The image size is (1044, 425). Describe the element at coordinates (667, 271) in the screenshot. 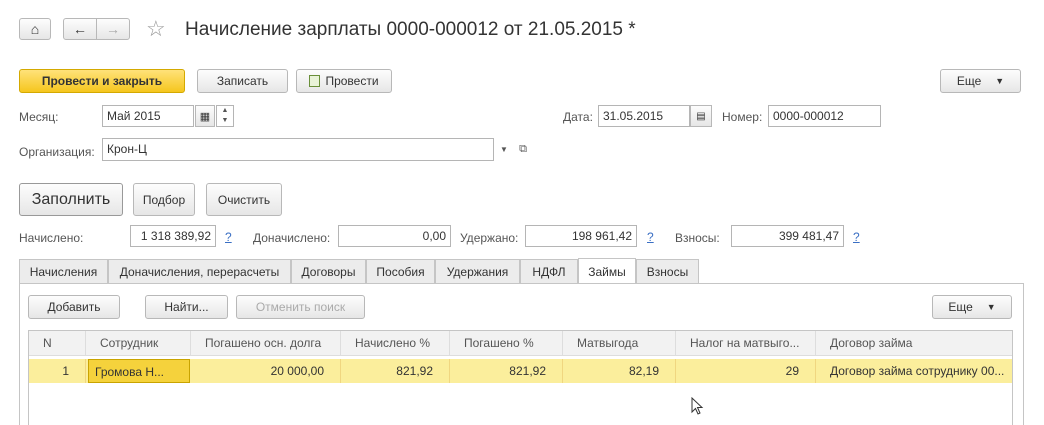

I see `tab-contributions: Взносы` at that location.